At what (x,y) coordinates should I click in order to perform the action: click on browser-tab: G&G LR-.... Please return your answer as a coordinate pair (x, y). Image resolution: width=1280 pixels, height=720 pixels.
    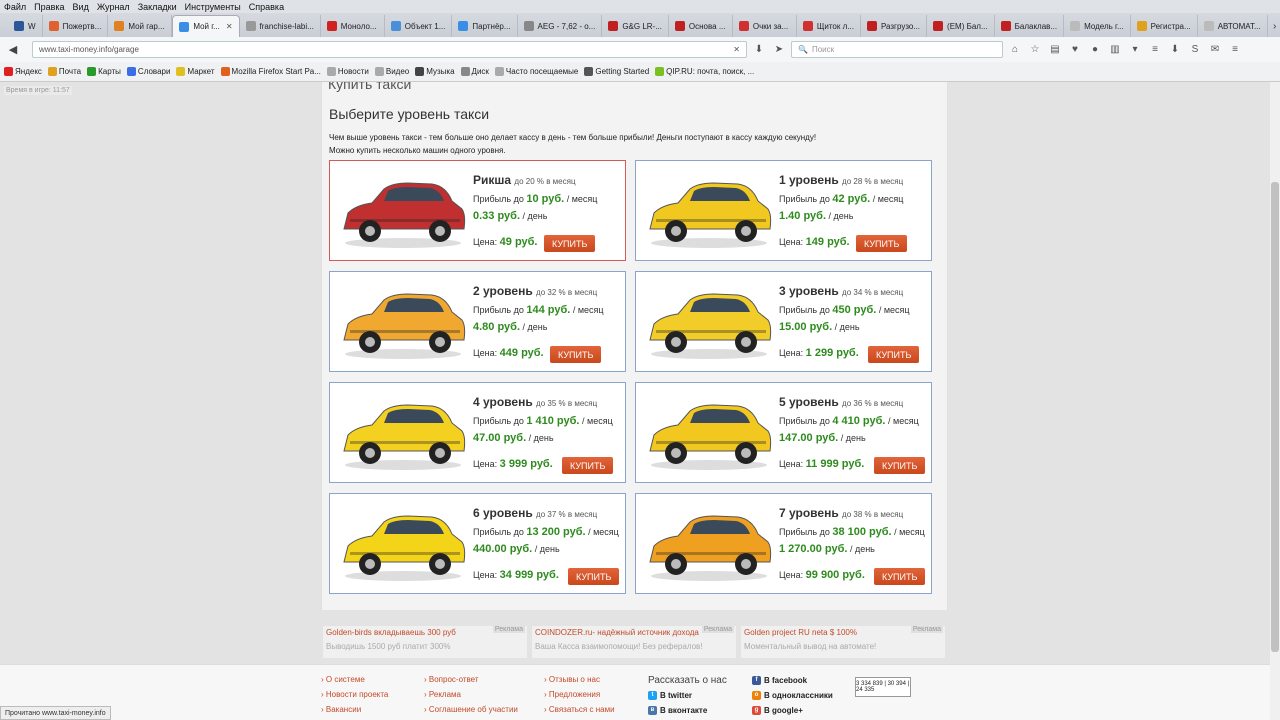
    Looking at the image, I should click on (635, 26).